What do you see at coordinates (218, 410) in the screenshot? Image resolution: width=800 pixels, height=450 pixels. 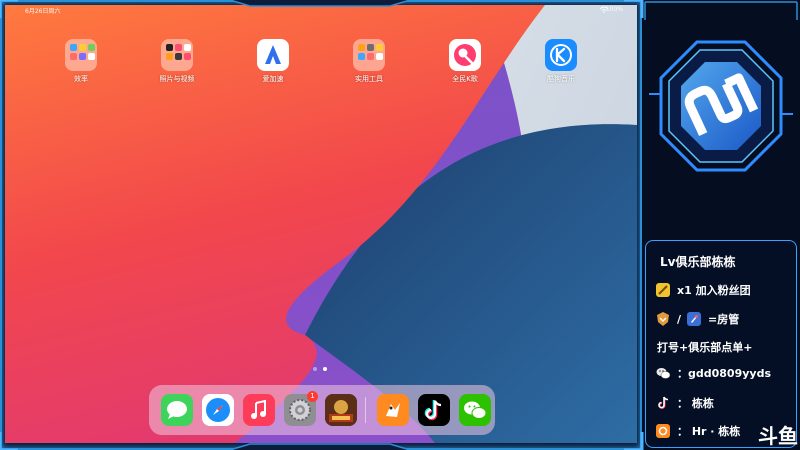 I see `safari-icon` at bounding box center [218, 410].